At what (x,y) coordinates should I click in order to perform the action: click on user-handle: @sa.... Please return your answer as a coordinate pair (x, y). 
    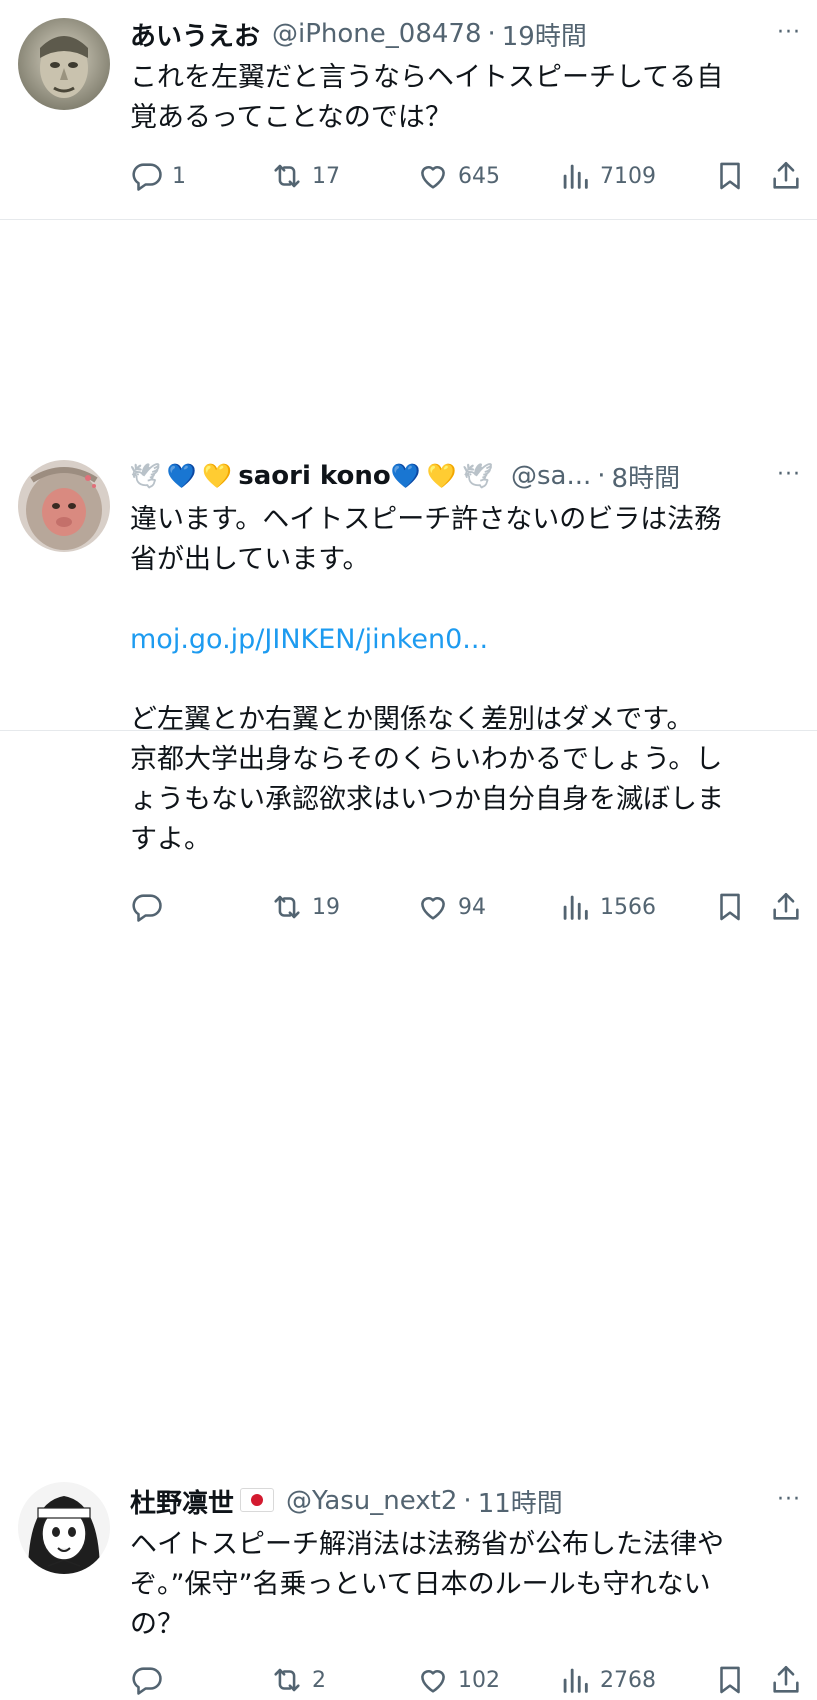
    Looking at the image, I should click on (551, 476).